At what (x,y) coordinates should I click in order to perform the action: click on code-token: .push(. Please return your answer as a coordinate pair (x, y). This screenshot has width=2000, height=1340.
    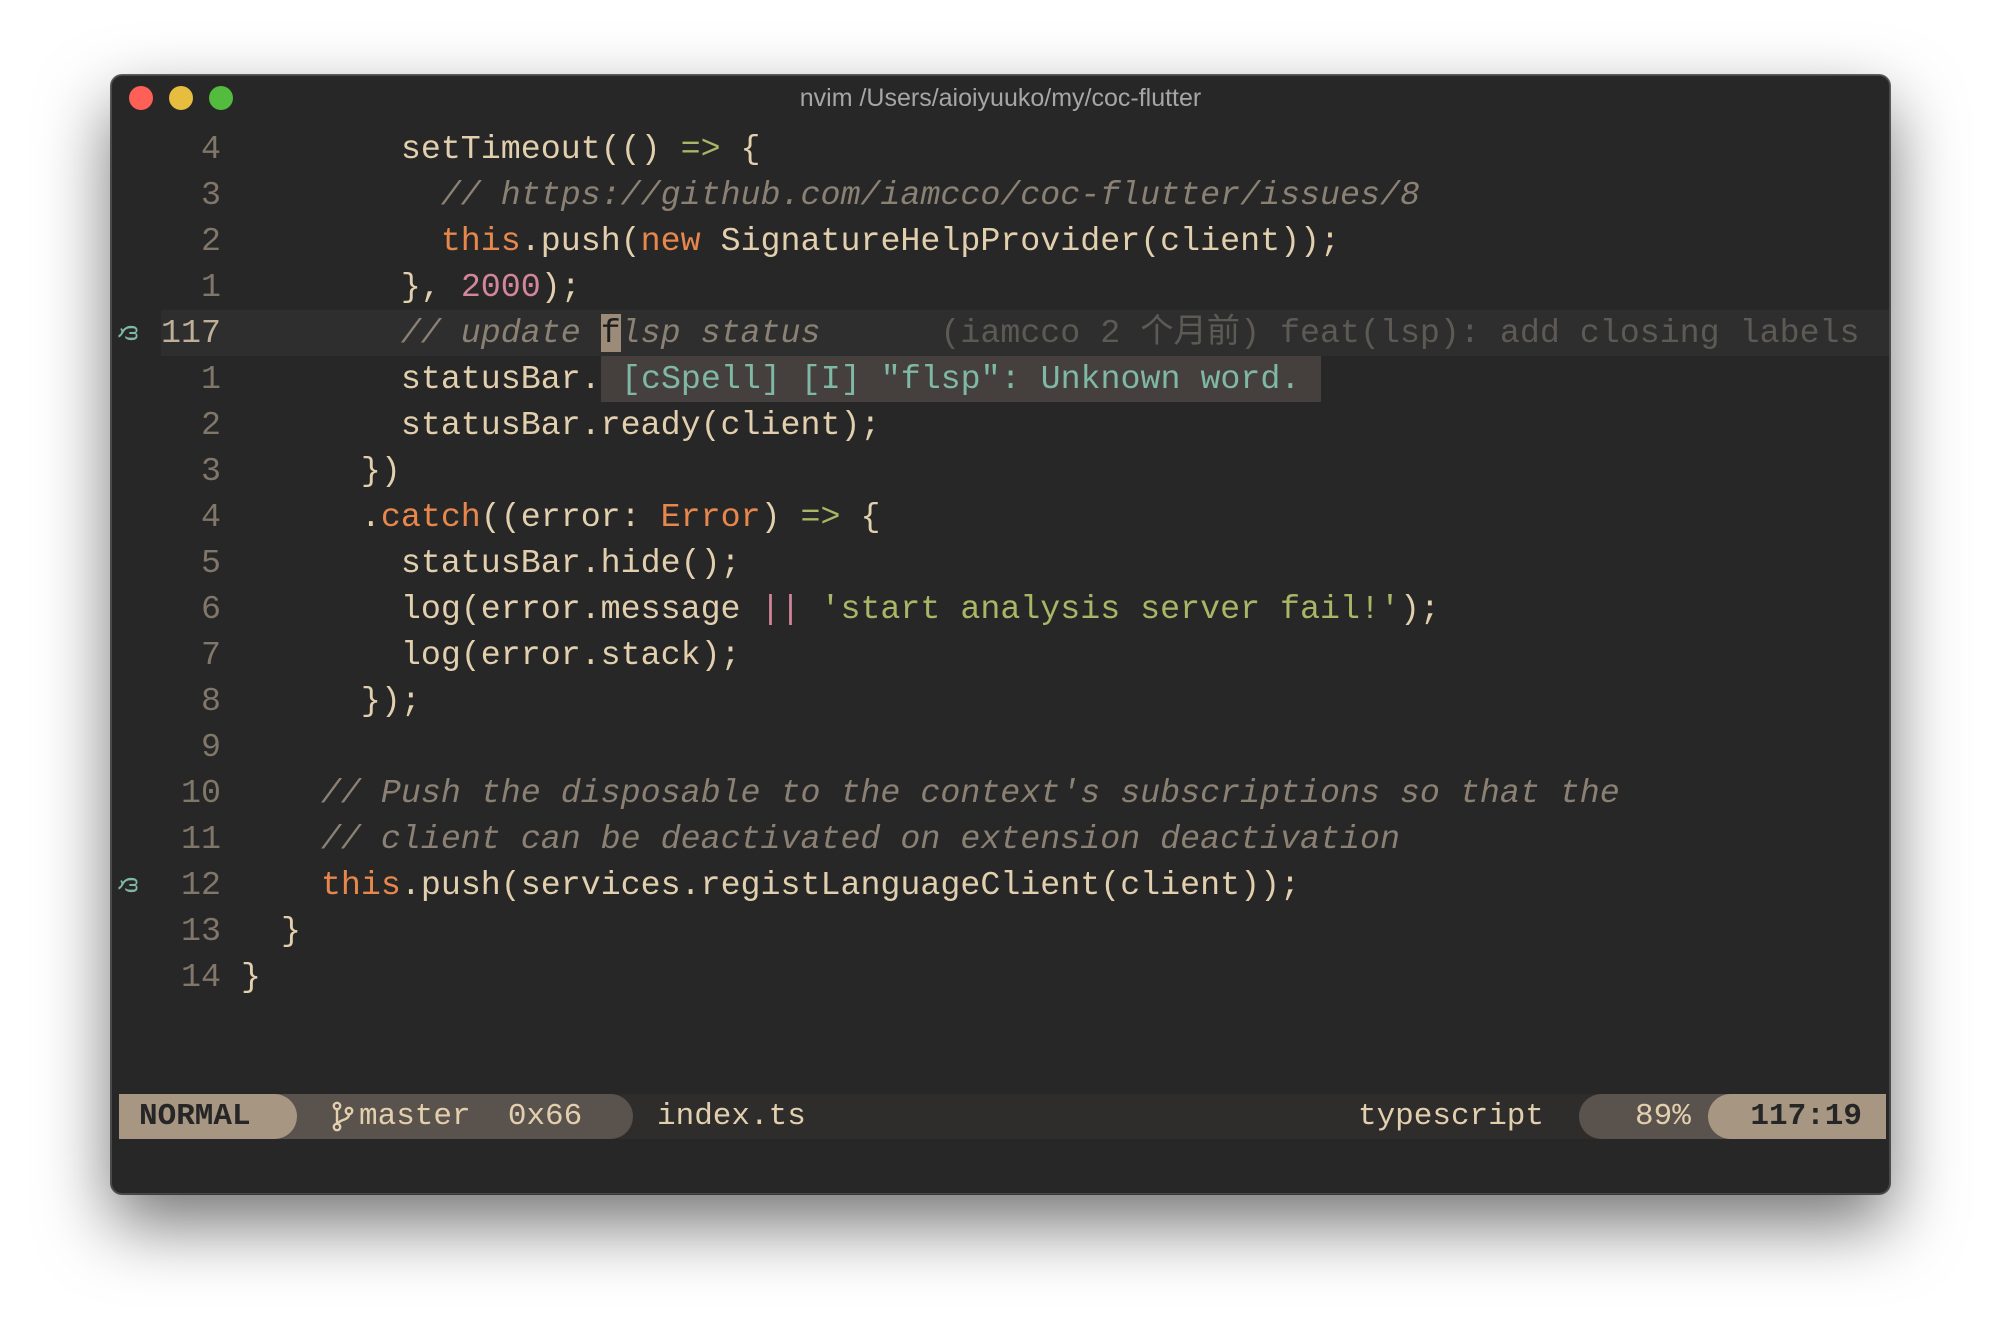
    Looking at the image, I should click on (580, 241).